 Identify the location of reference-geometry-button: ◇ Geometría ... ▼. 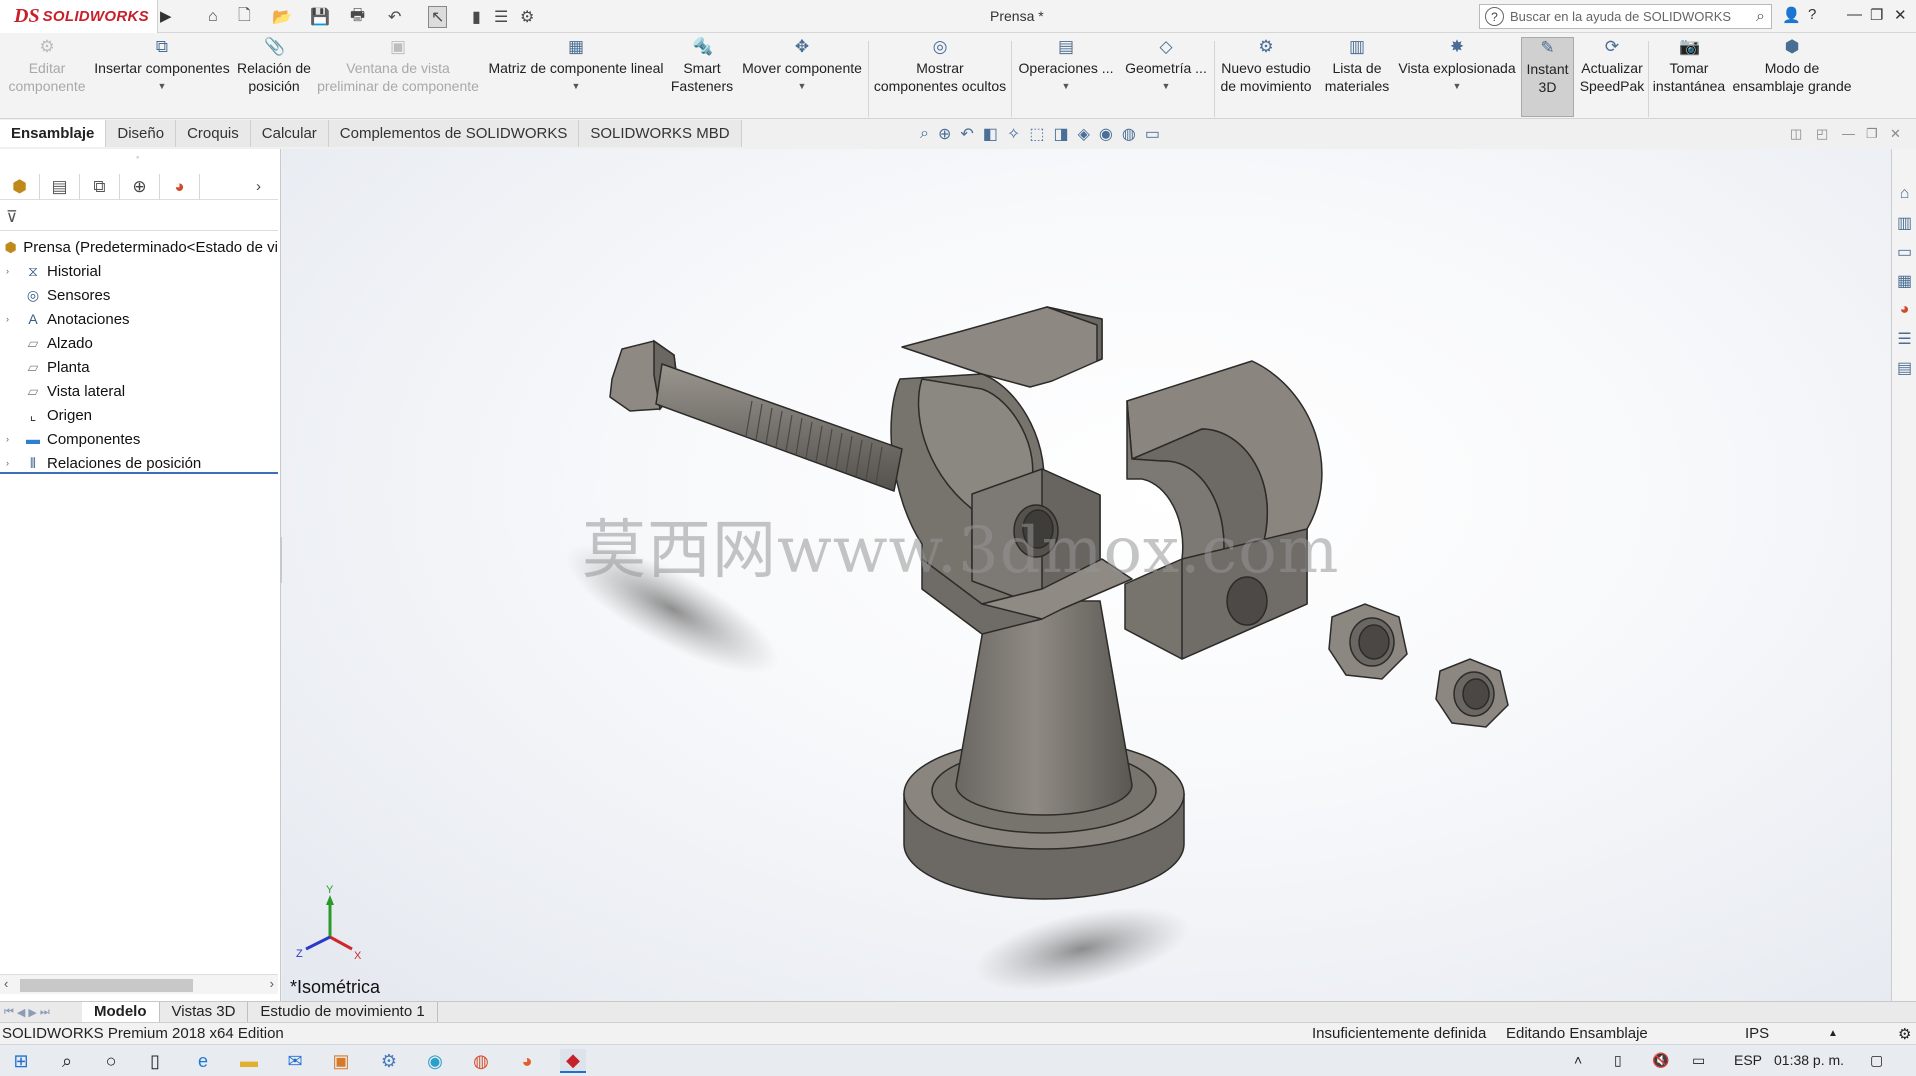
(1166, 77).